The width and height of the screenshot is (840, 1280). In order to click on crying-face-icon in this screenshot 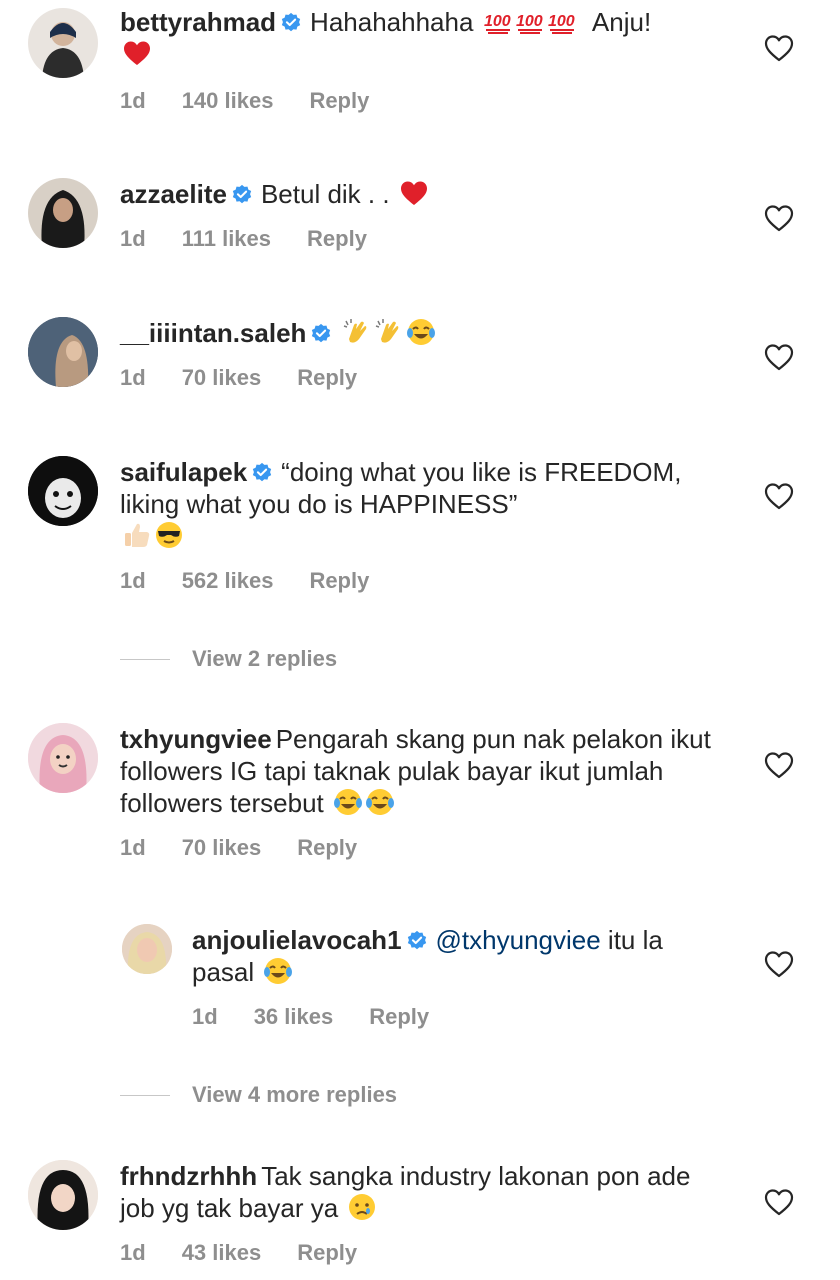, I will do `click(362, 1207)`.